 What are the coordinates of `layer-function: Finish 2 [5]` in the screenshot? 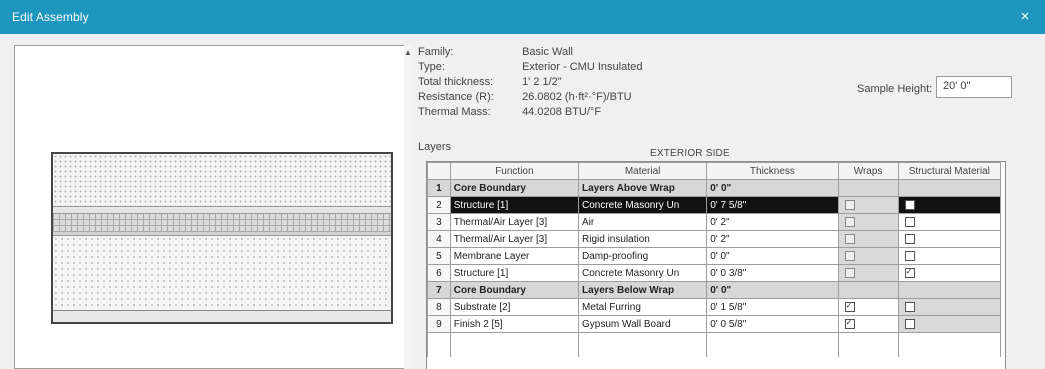 It's located at (514, 324).